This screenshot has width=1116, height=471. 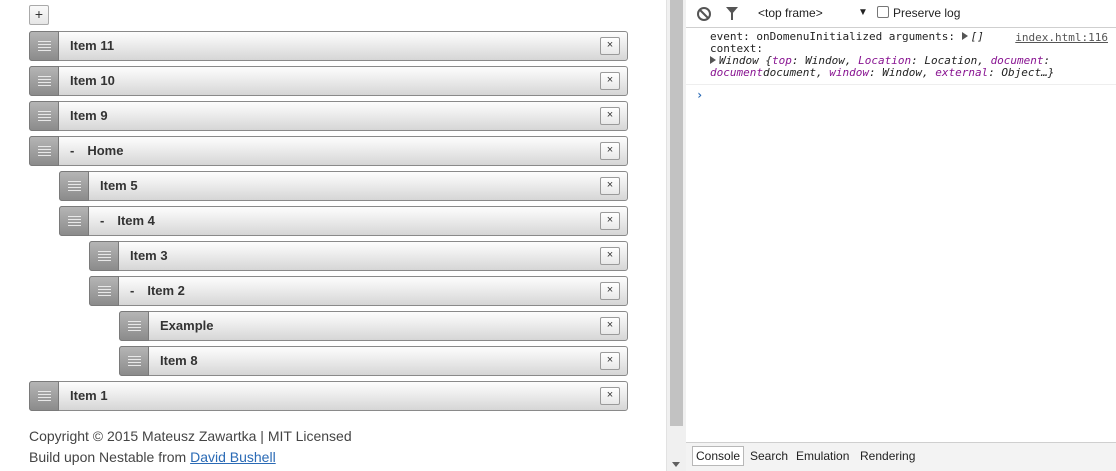 I want to click on item-label: Item 3, so click(x=149, y=256).